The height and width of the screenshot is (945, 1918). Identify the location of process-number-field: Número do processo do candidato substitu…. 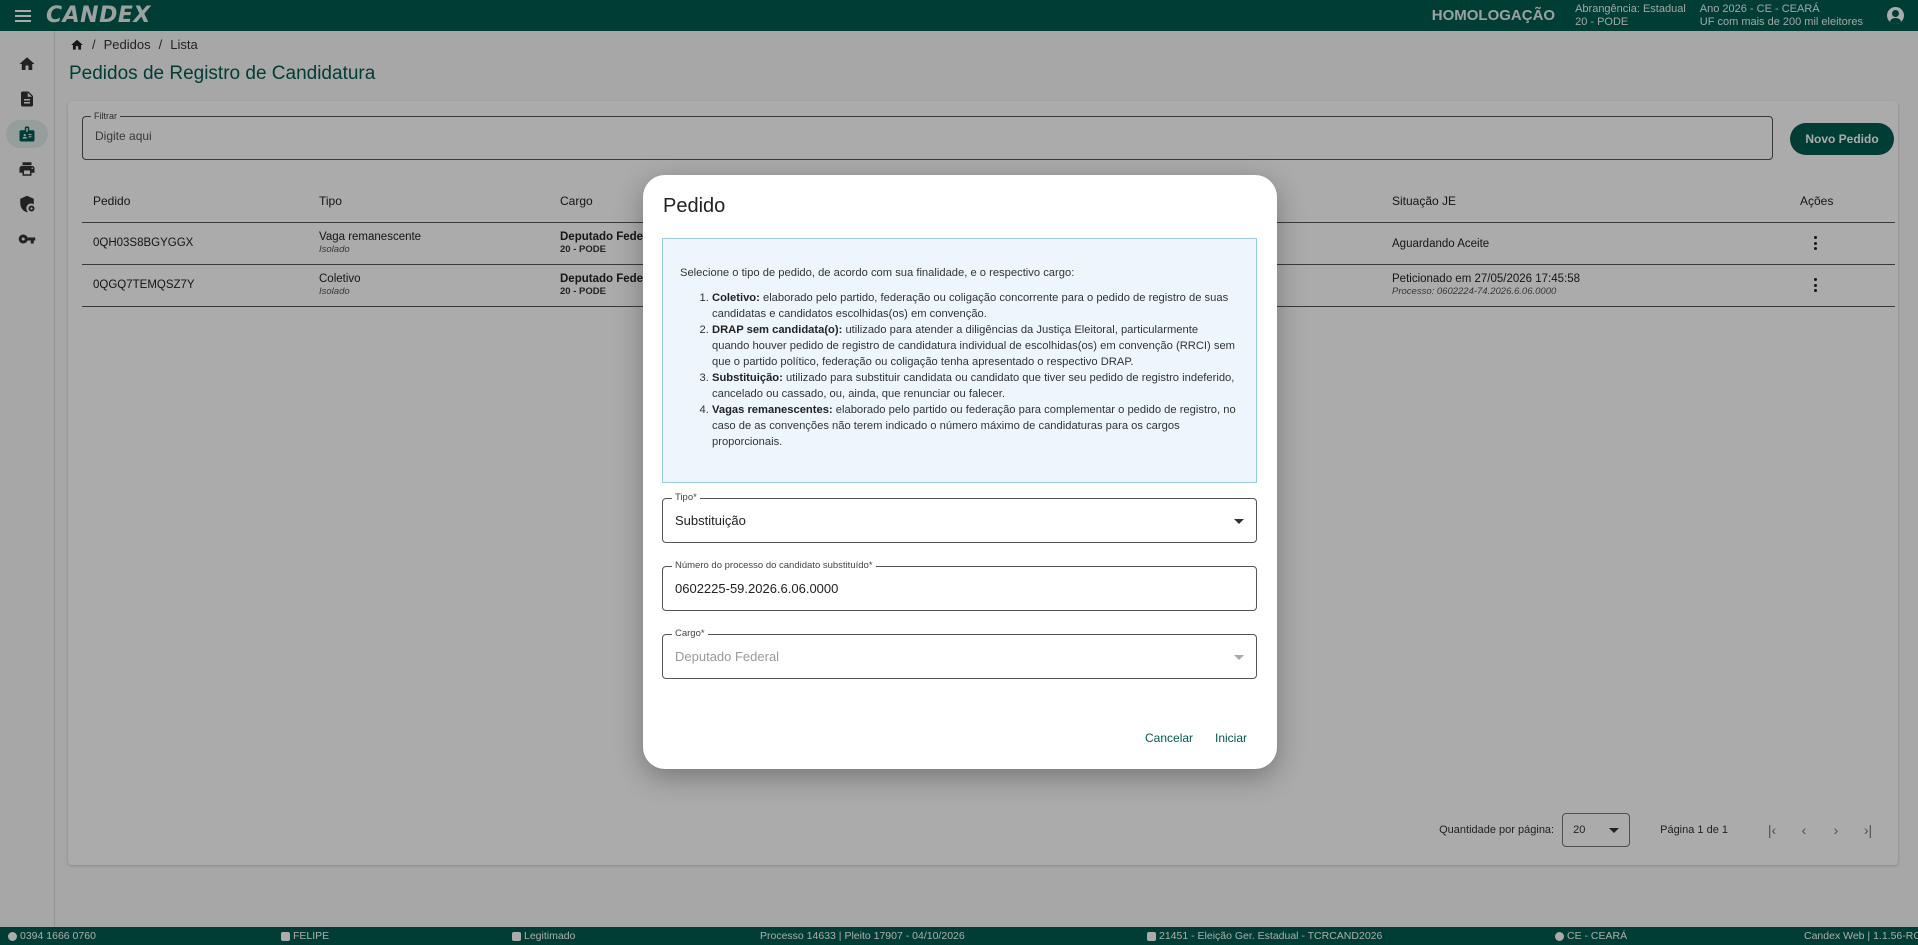
(959, 585).